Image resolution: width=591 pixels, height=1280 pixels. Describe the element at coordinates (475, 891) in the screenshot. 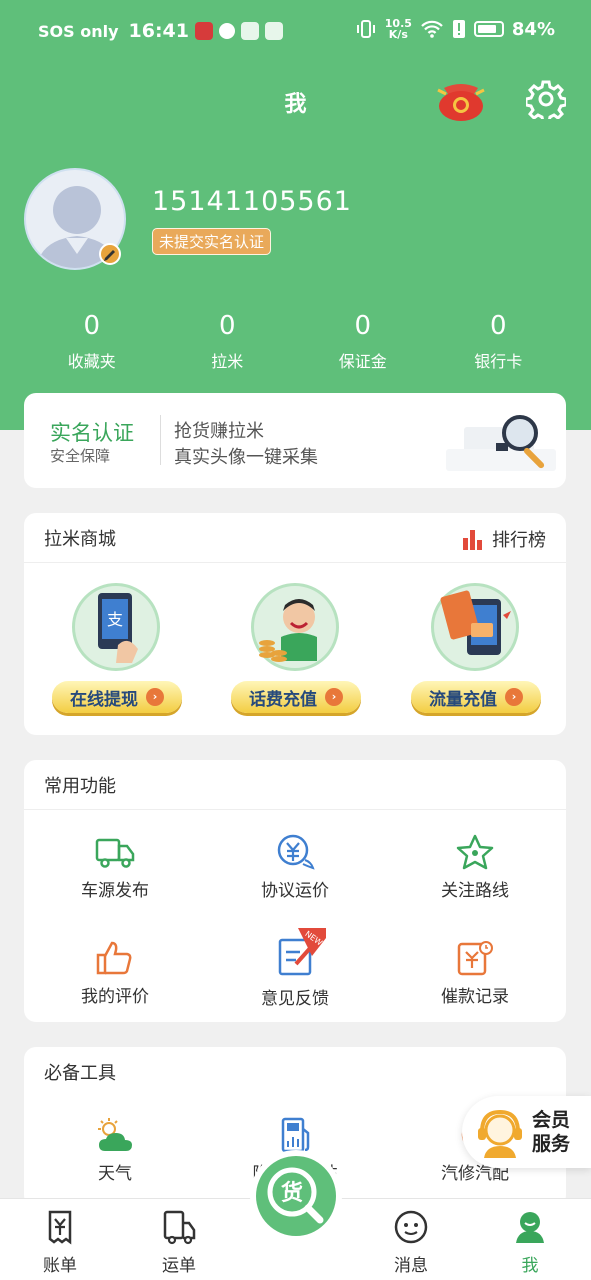

I see `func-label: 关注路线` at that location.